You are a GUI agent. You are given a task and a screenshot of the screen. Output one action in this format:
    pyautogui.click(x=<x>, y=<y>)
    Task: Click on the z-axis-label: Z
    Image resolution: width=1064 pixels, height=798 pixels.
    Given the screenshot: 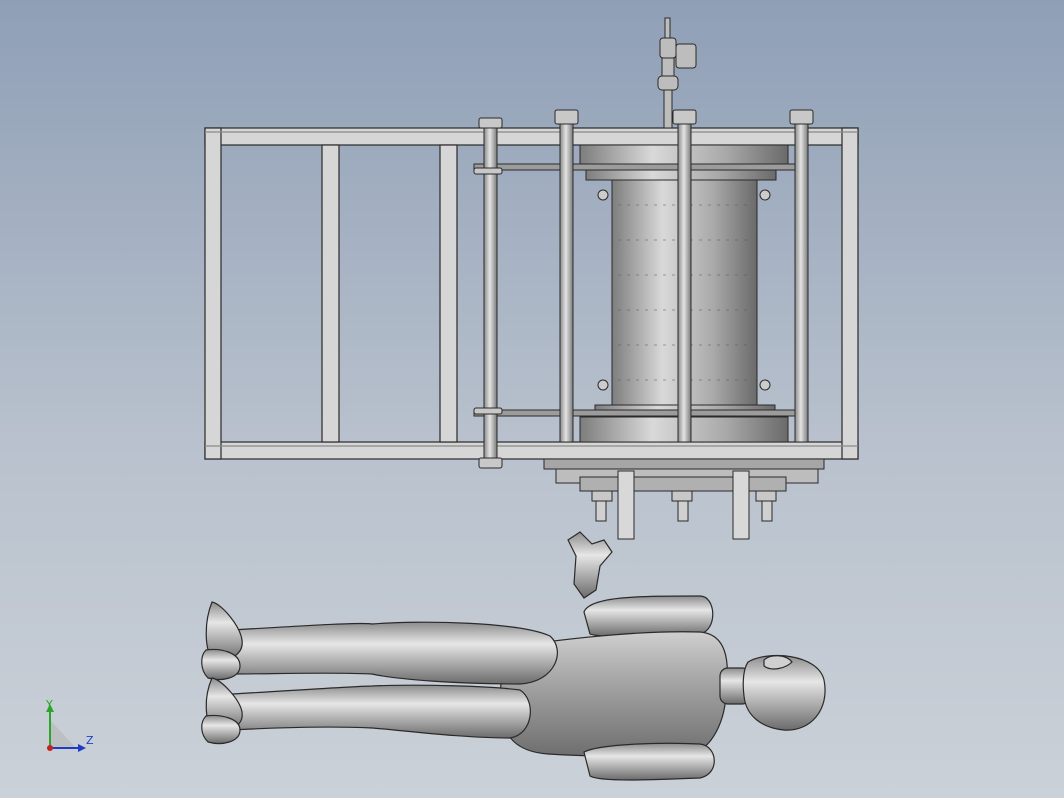 What is the action you would take?
    pyautogui.click(x=90, y=740)
    